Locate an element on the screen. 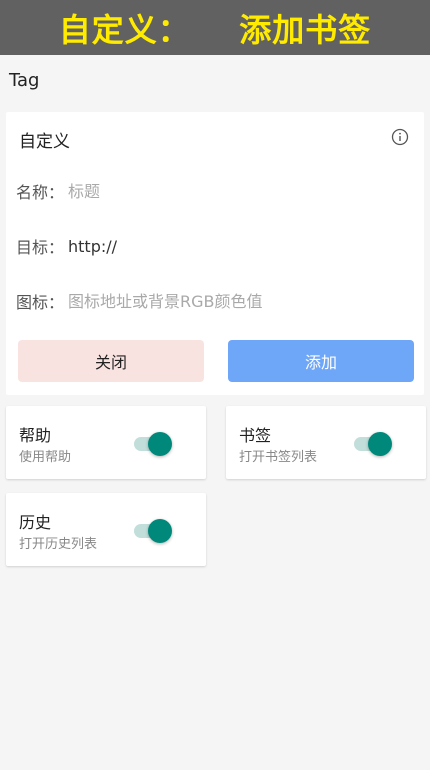  header-banner: 自定义： 添加书签 is located at coordinates (215, 27).